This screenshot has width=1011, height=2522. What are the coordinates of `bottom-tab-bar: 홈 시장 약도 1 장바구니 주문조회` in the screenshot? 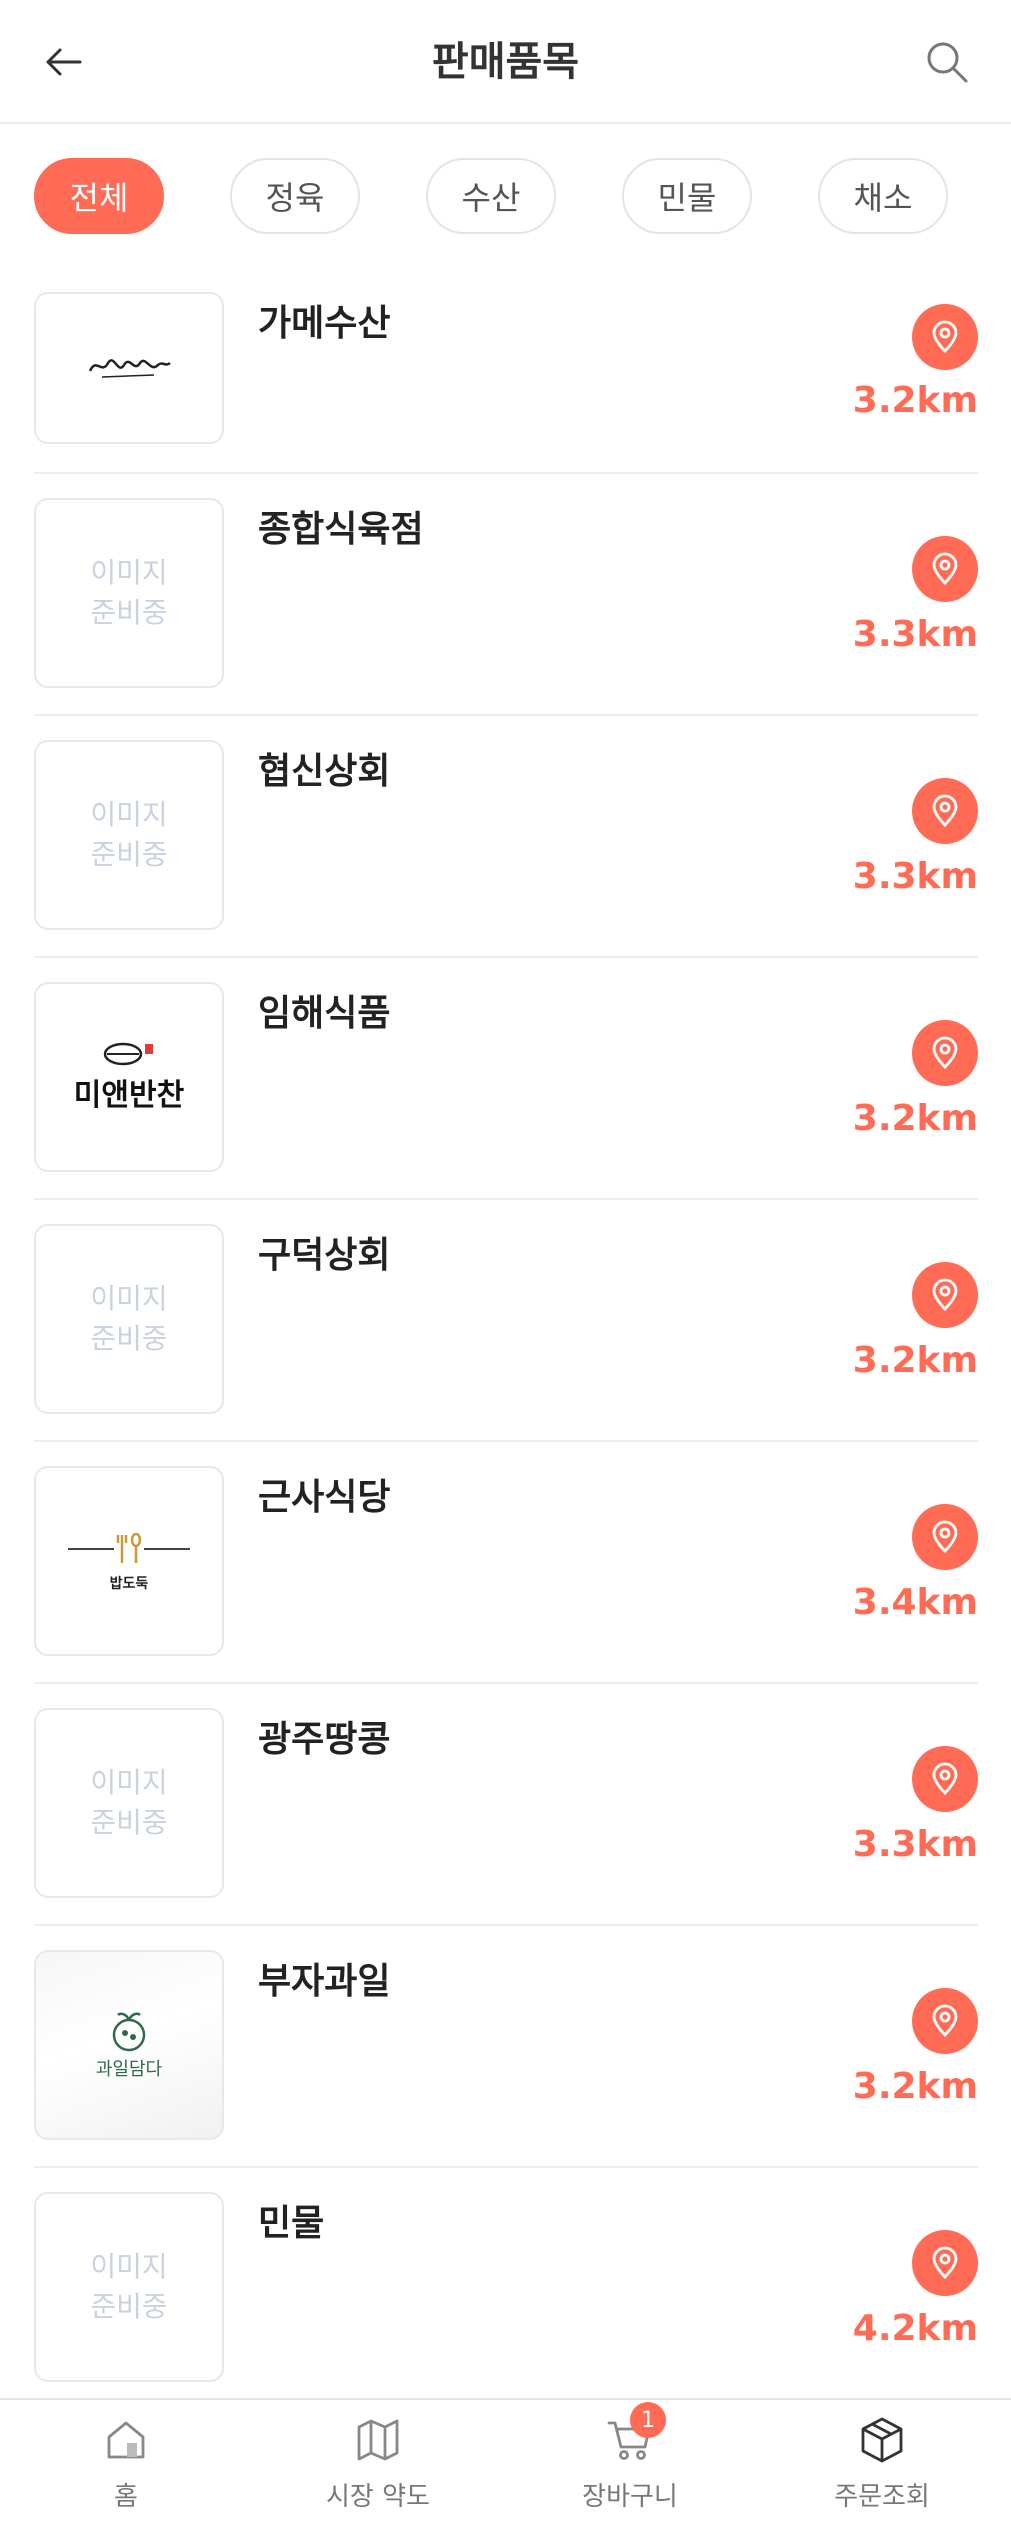 It's located at (505, 2460).